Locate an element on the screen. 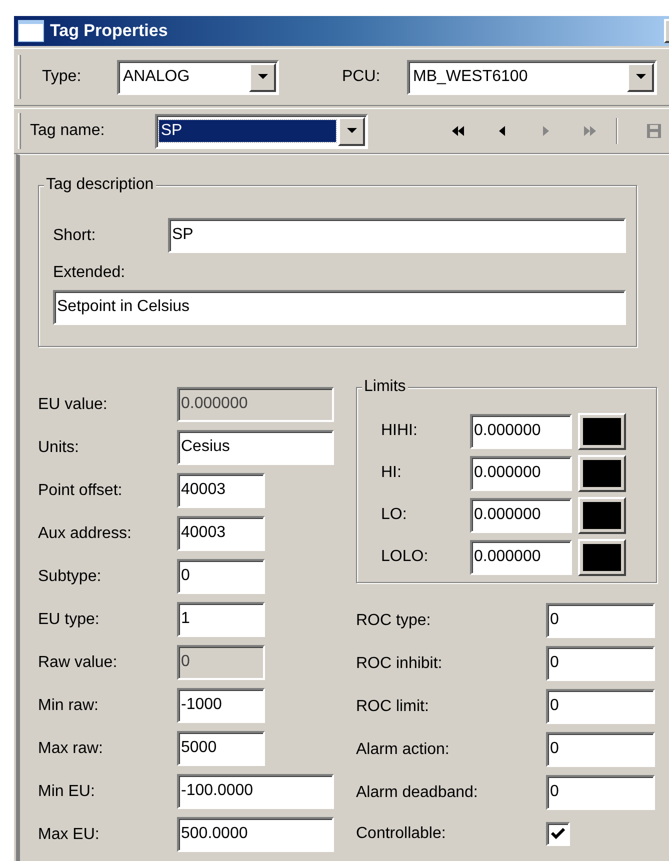 This screenshot has height=861, width=669. input-field: 1 is located at coordinates (221, 619).